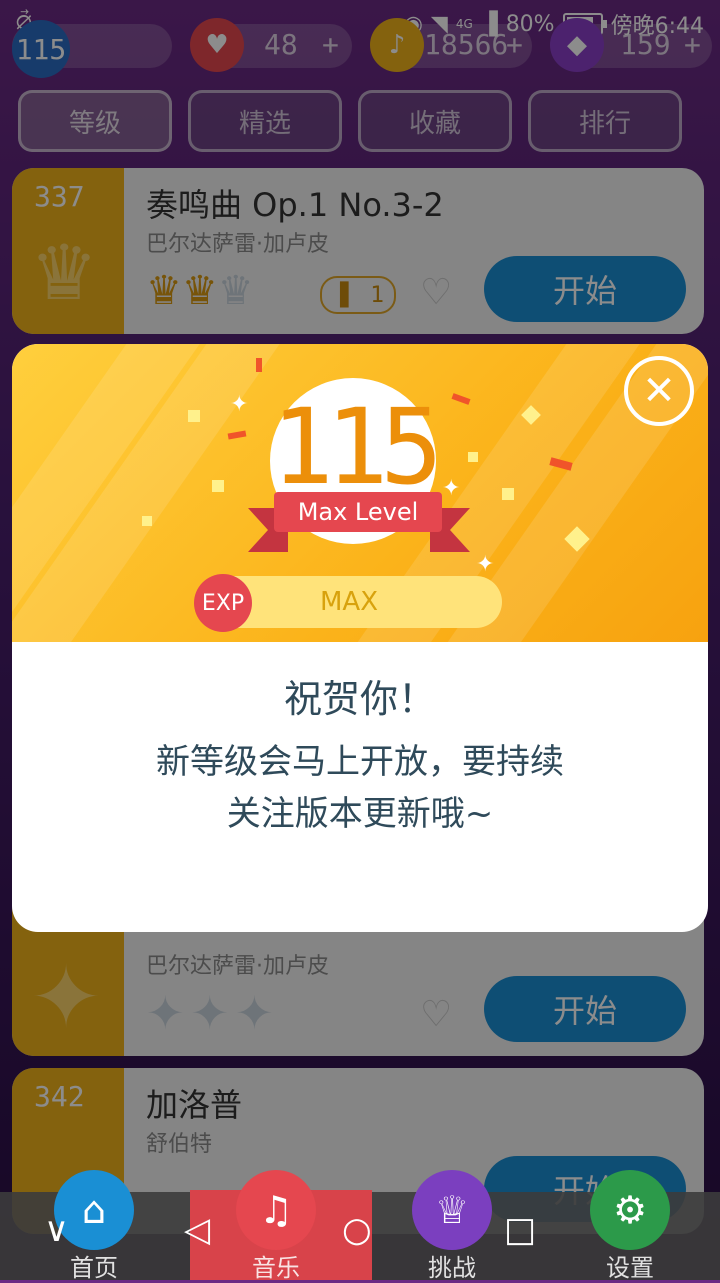 Image resolution: width=720 pixels, height=1283 pixels. What do you see at coordinates (360, 814) in the screenshot?
I see `message-line: 关注版本更新哦~` at bounding box center [360, 814].